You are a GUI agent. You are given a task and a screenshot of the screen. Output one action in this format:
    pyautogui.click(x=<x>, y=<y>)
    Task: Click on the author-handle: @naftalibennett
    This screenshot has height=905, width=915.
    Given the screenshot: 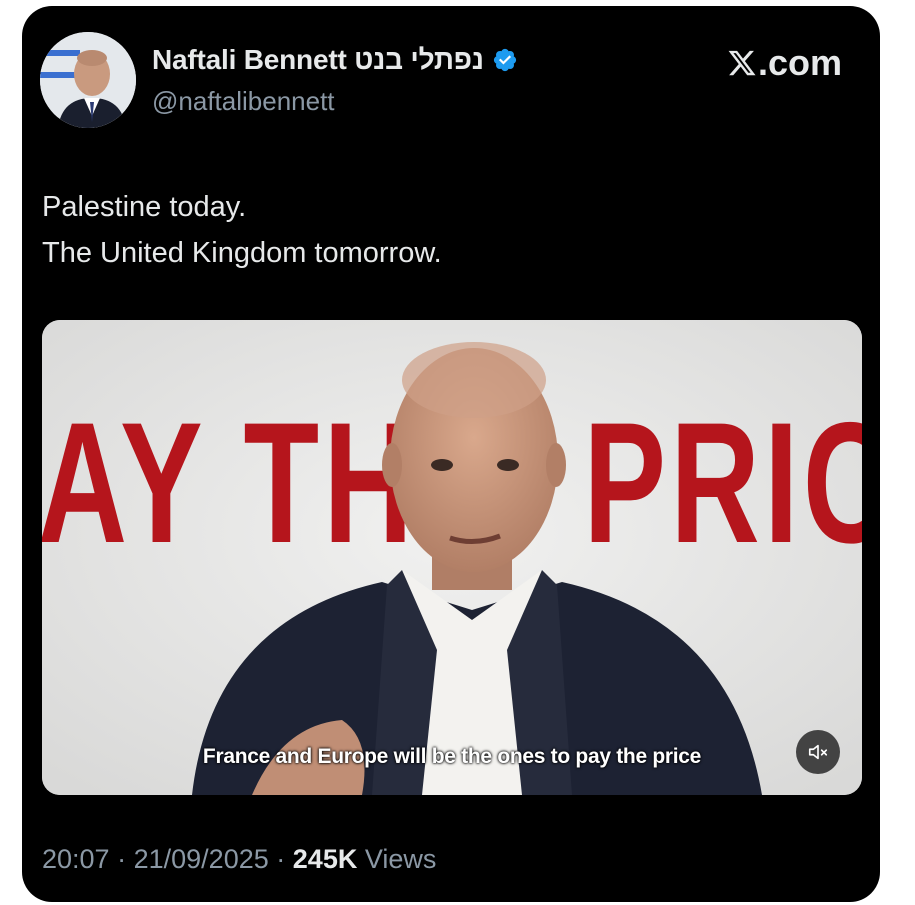 What is the action you would take?
    pyautogui.click(x=243, y=101)
    